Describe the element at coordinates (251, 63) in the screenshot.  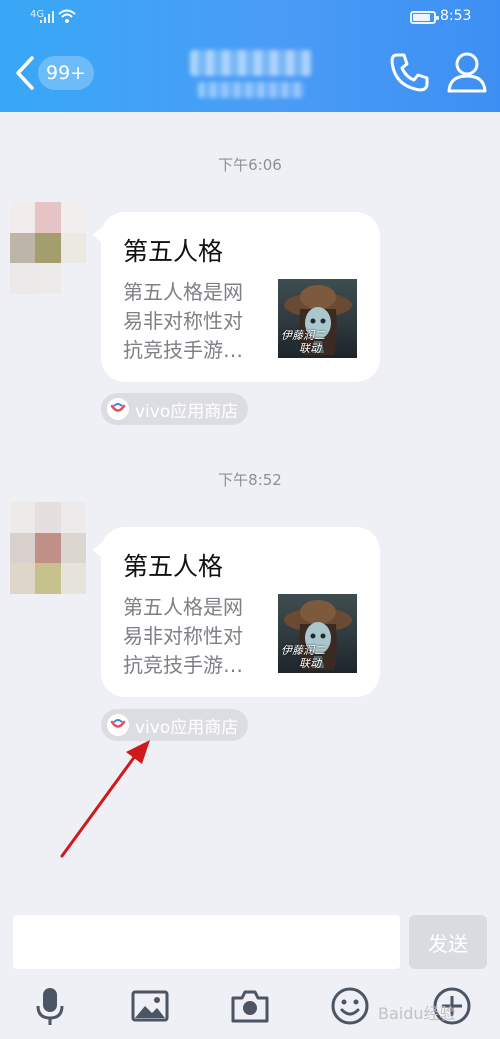
I see `contact-name-blurred` at that location.